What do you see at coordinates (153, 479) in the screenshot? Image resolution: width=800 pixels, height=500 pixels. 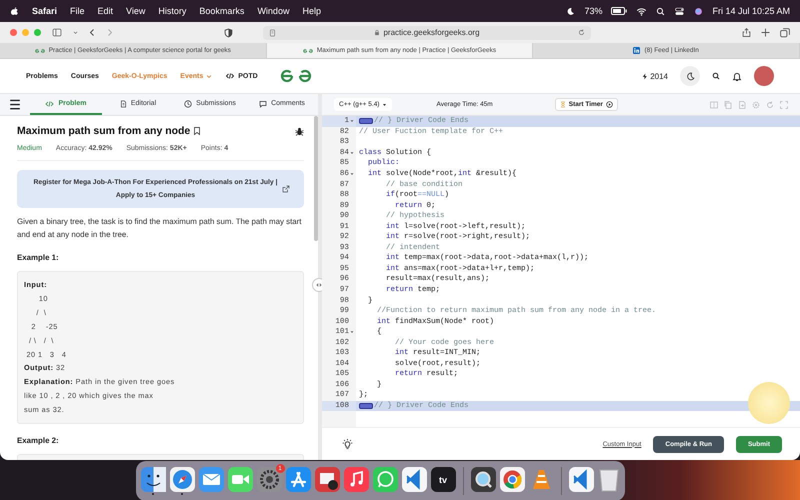 I see `smiling-face-icon` at bounding box center [153, 479].